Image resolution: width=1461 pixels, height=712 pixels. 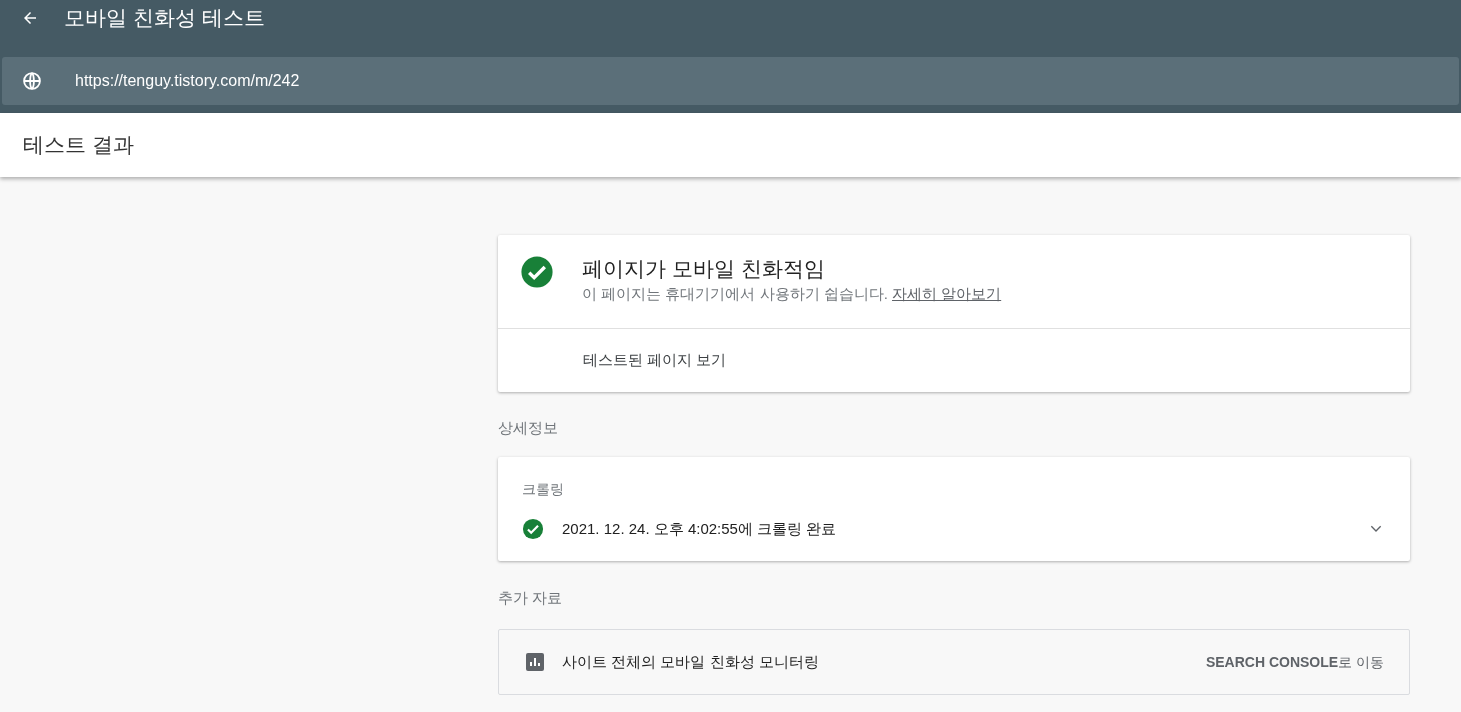 I want to click on learn-more-link: 자세히 알아보기, so click(x=947, y=293).